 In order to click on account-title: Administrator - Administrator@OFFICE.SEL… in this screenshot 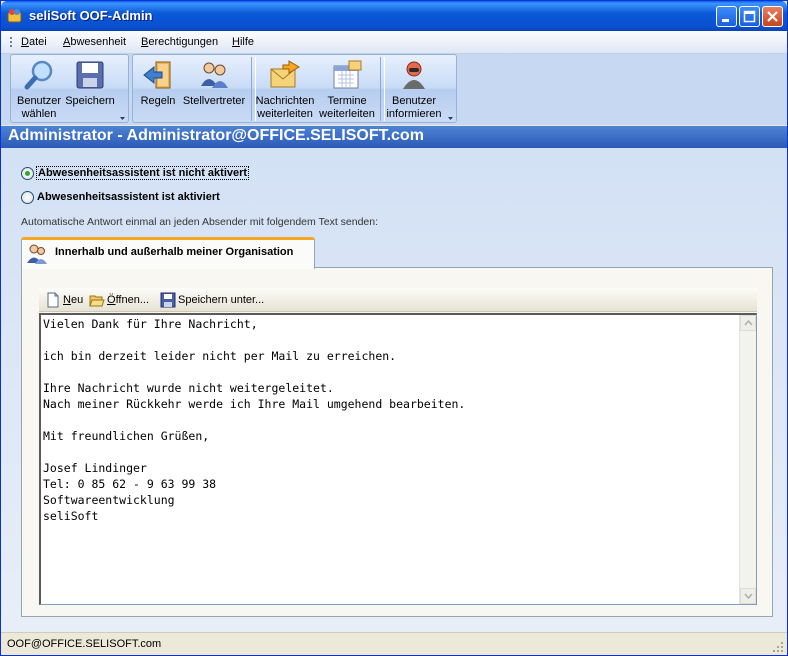, I will do `click(216, 135)`.